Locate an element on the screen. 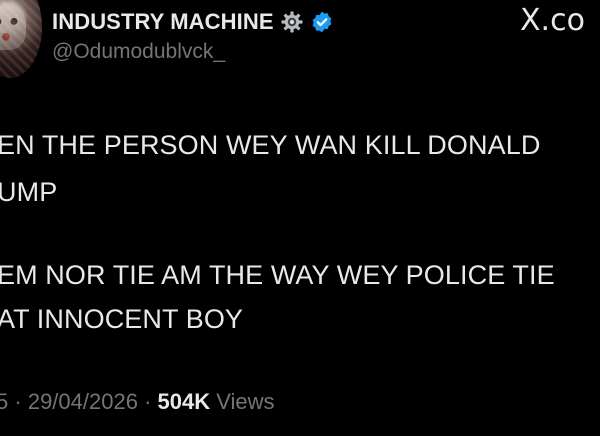  tweet-text-line: UMP is located at coordinates (29, 192).